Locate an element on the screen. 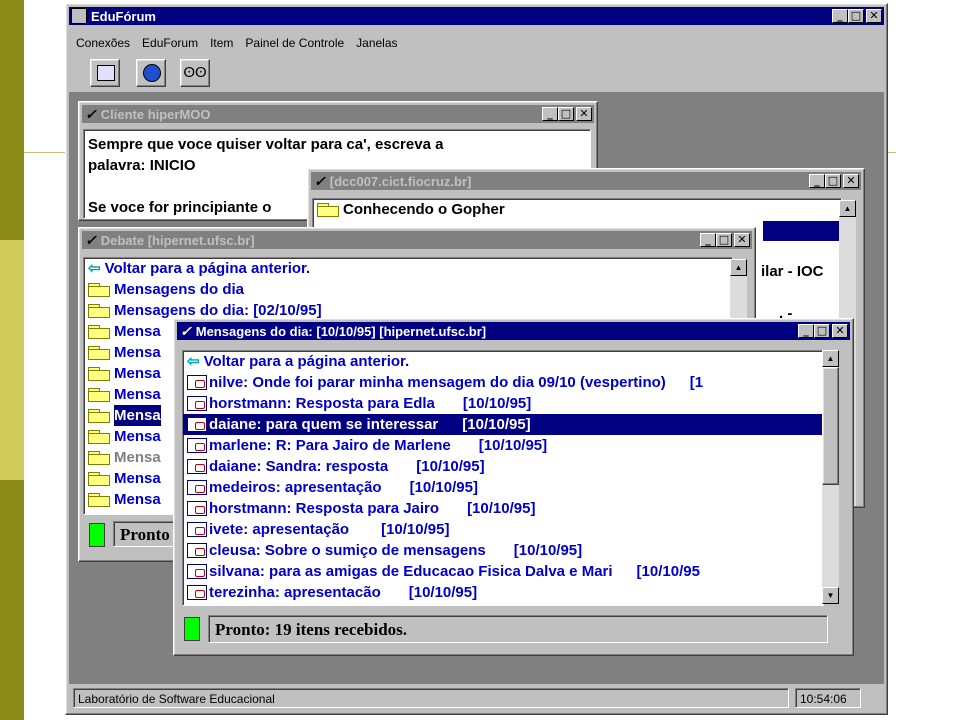  message-row: terezinha: apresentacão [10/10/95] is located at coordinates (503, 592).